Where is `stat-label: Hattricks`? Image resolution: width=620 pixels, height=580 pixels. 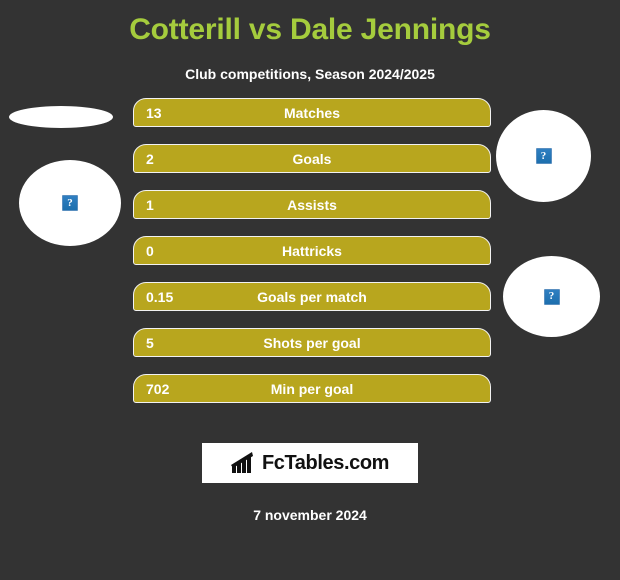 stat-label: Hattricks is located at coordinates (312, 250).